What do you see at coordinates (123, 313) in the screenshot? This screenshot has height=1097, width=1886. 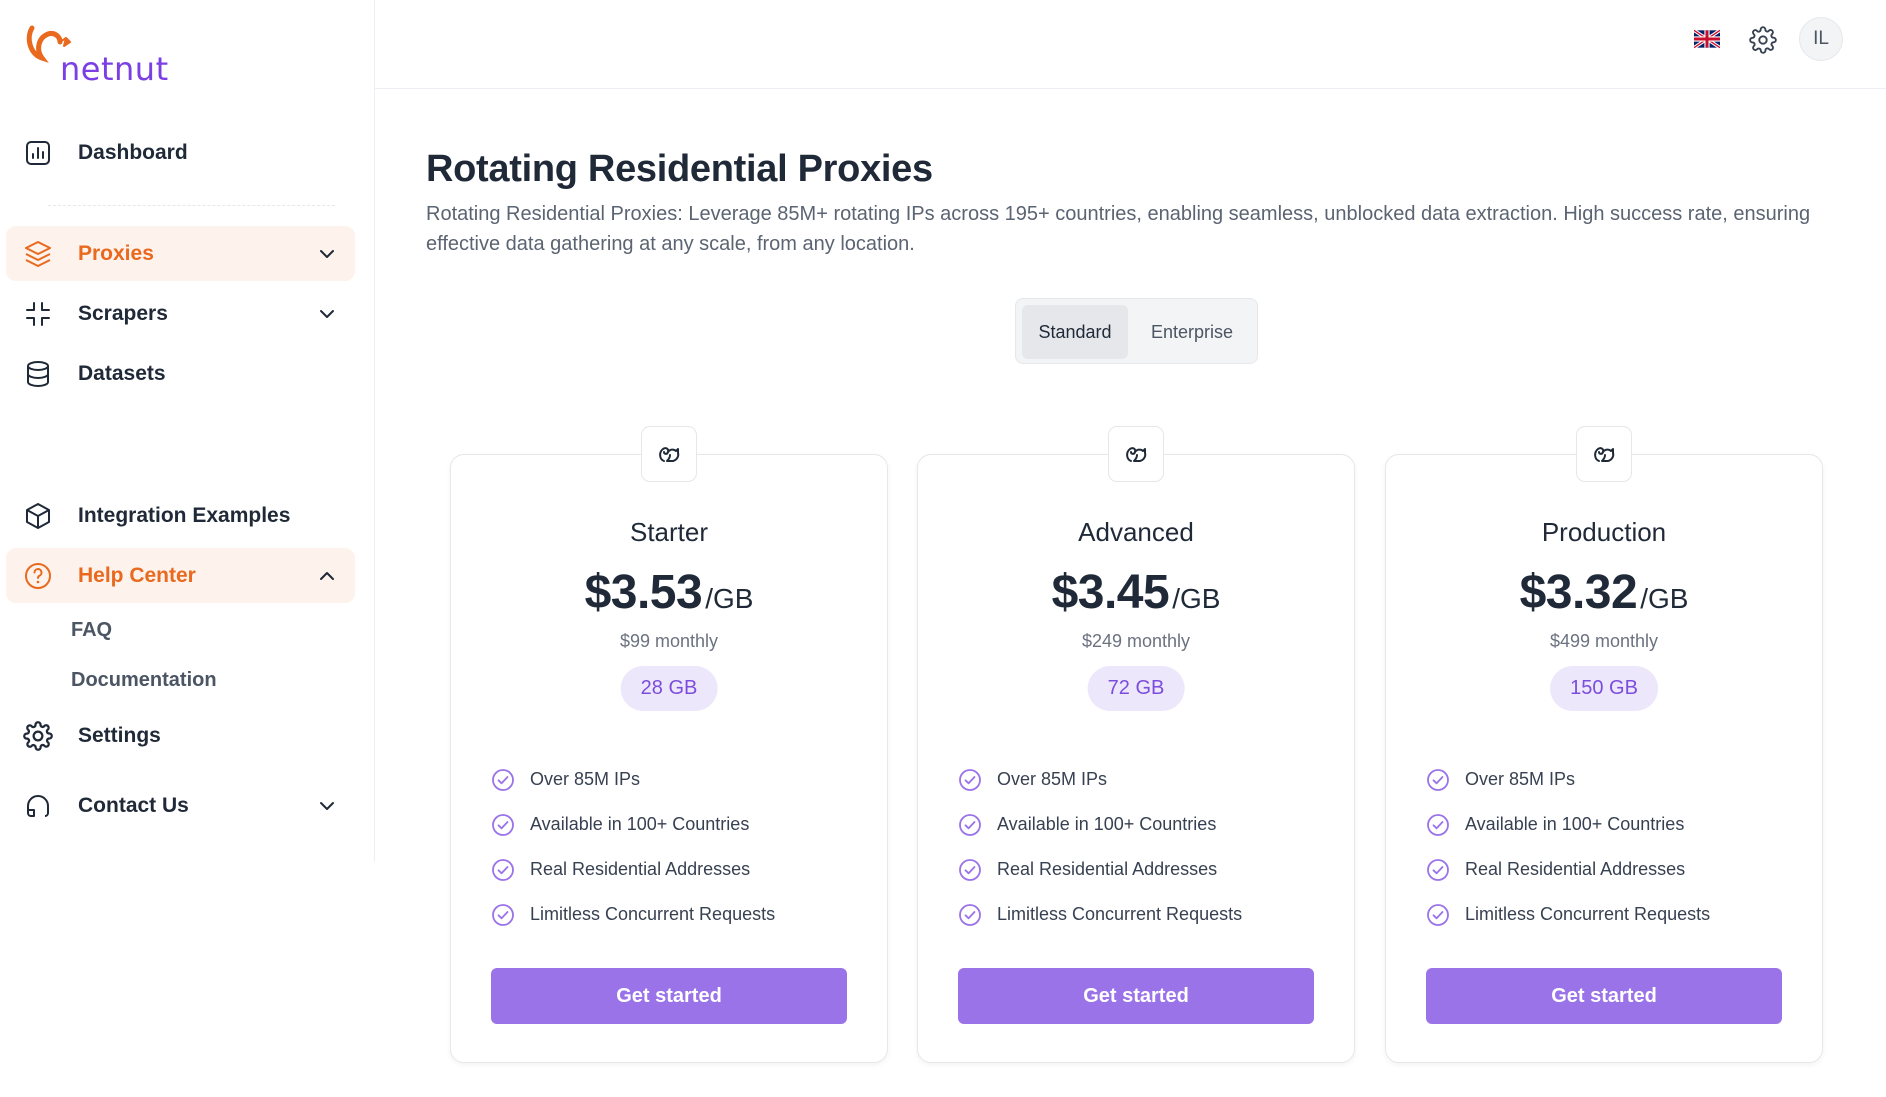 I see `sidebar-item-label: Scrapers` at bounding box center [123, 313].